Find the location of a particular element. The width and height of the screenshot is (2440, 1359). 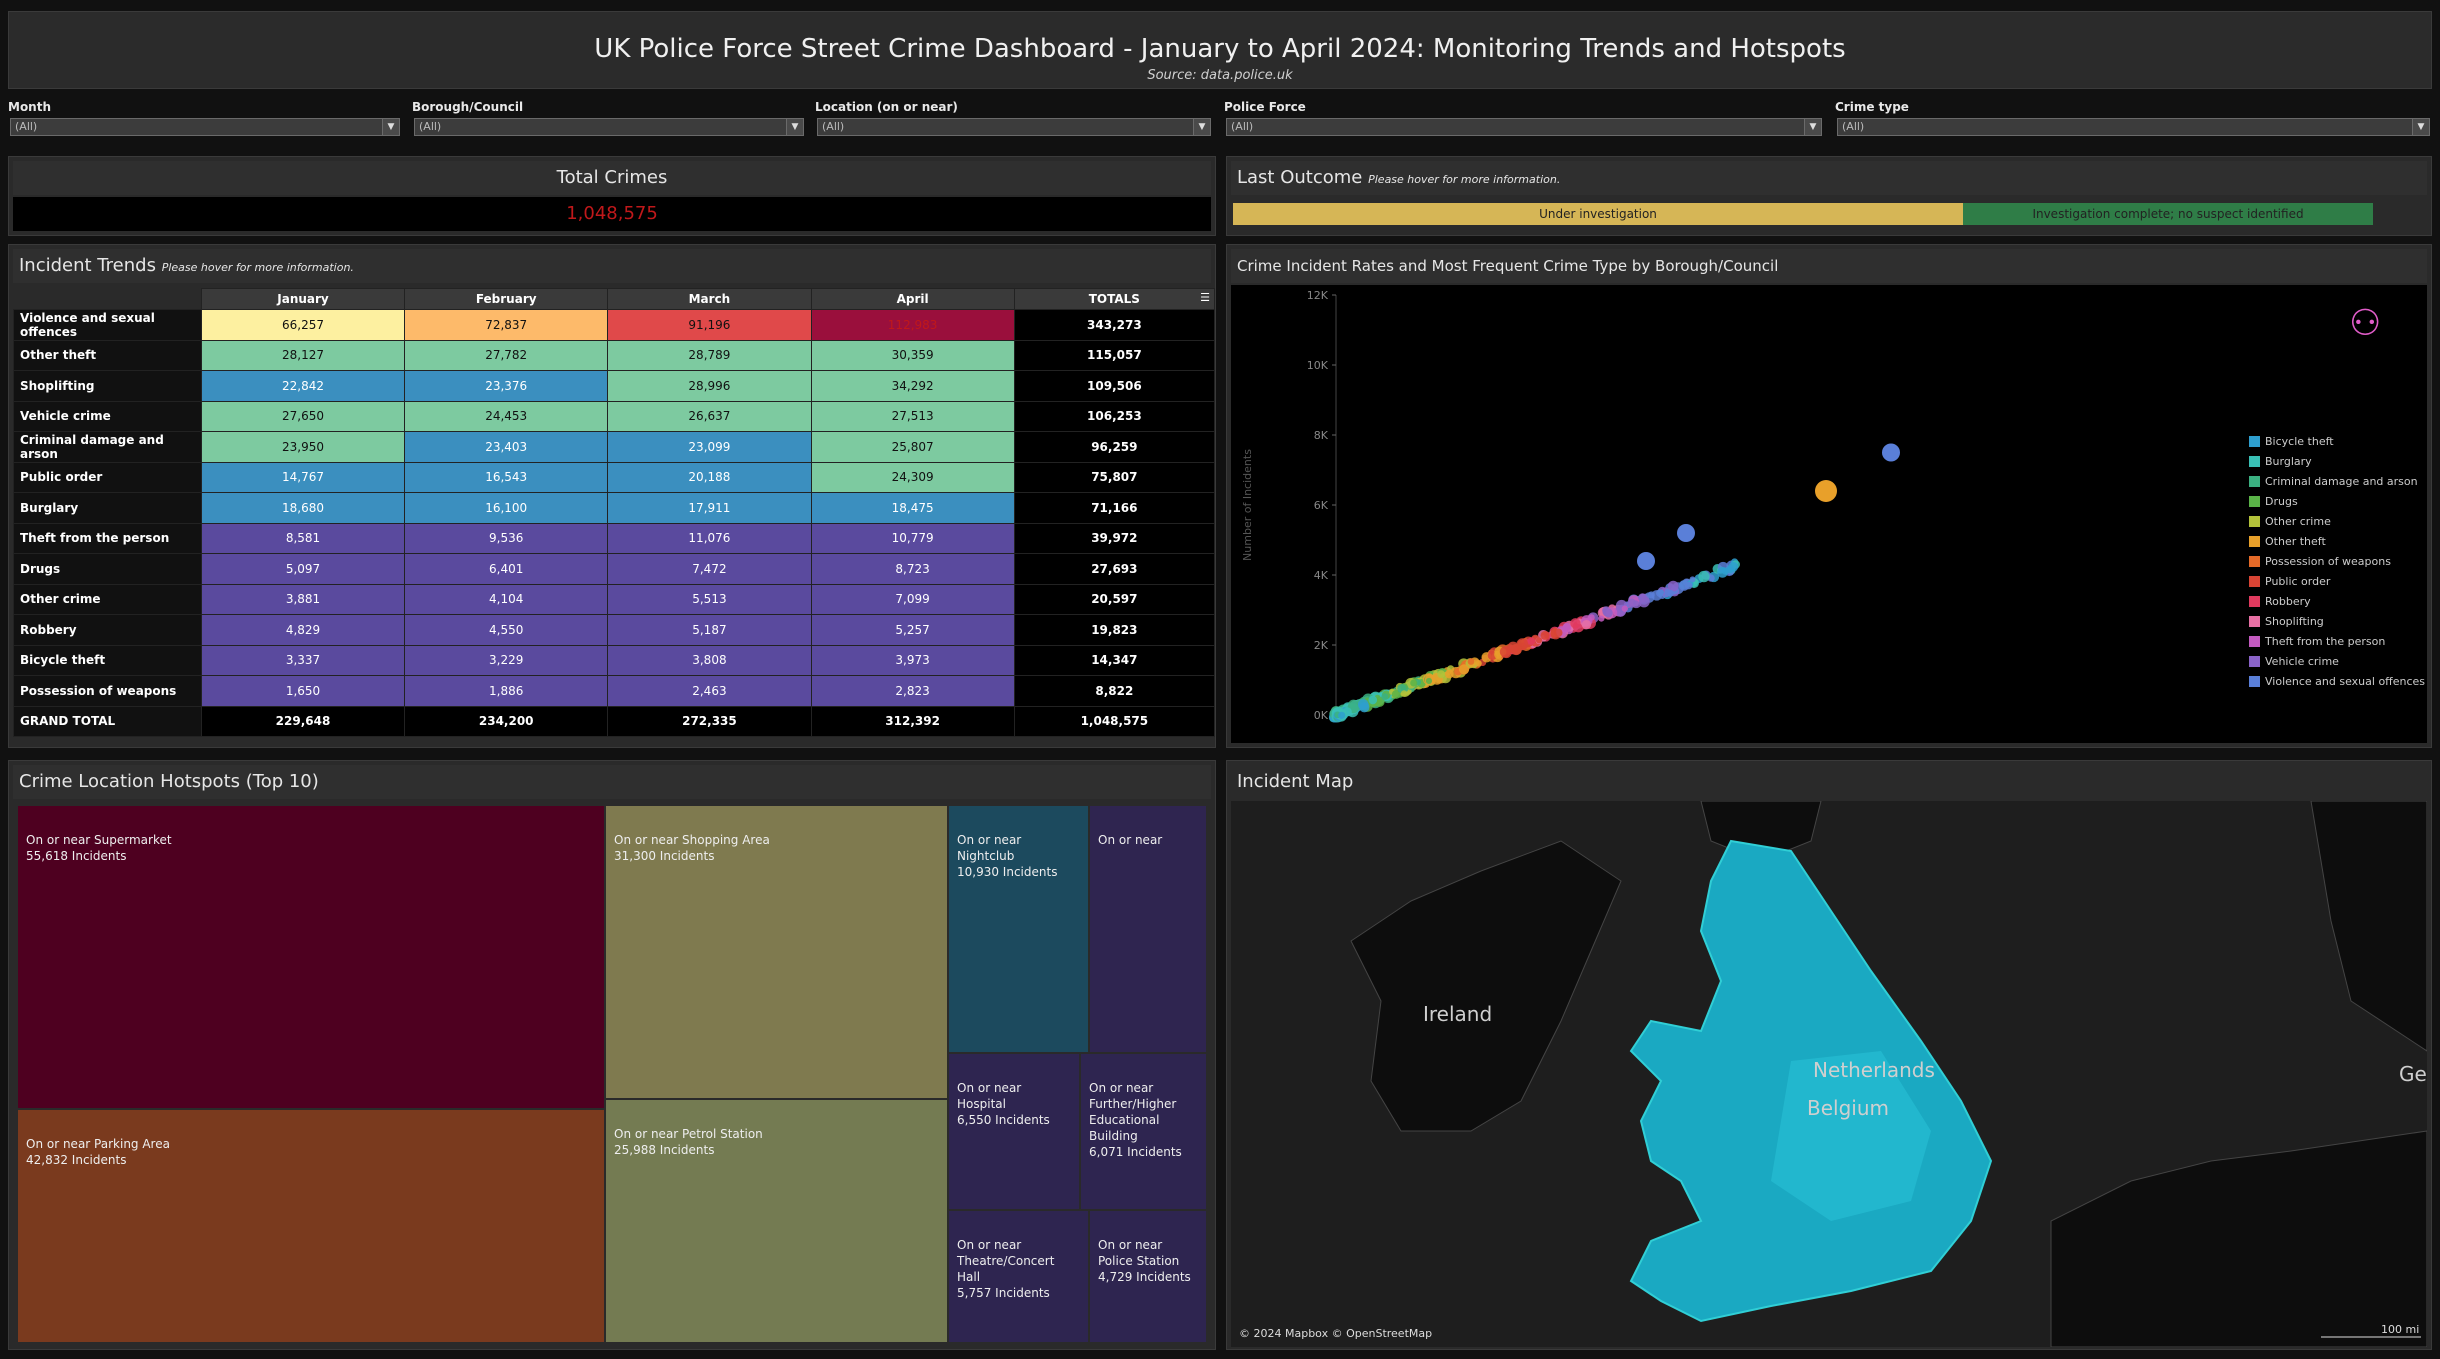

data-cell: 66,257 is located at coordinates (303, 325).